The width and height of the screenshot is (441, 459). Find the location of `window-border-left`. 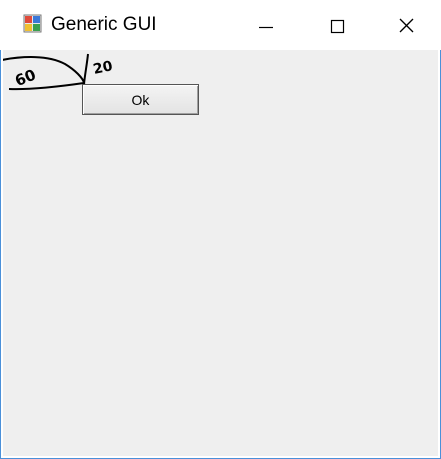

window-border-left is located at coordinates (0, 254).